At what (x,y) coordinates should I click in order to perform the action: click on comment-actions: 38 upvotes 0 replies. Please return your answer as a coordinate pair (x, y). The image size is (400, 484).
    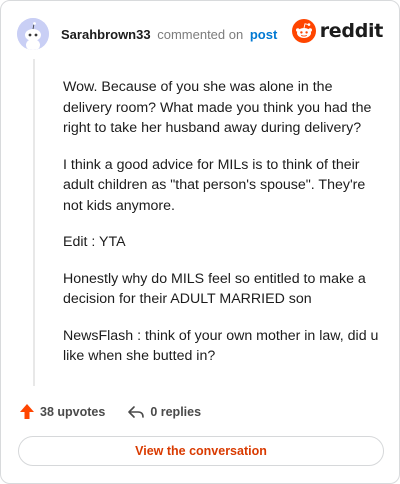
    Looking at the image, I should click on (110, 411).